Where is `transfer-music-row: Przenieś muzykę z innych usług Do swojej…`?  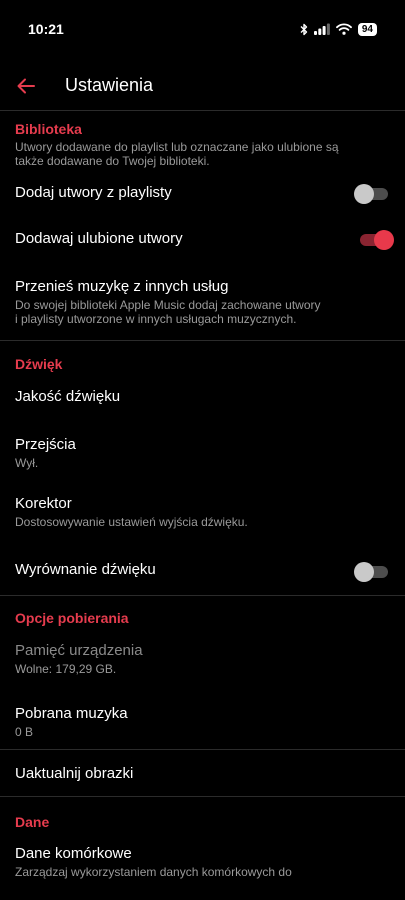
transfer-music-row: Przenieś muzykę z innych usług Do swojej… is located at coordinates (202, 302).